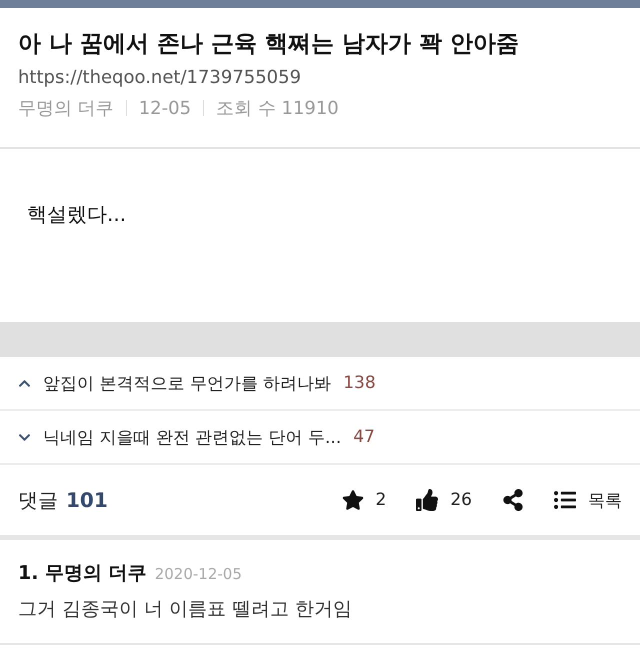 The height and width of the screenshot is (653, 640). Describe the element at coordinates (165, 108) in the screenshot. I see `post-date: 12-05` at that location.